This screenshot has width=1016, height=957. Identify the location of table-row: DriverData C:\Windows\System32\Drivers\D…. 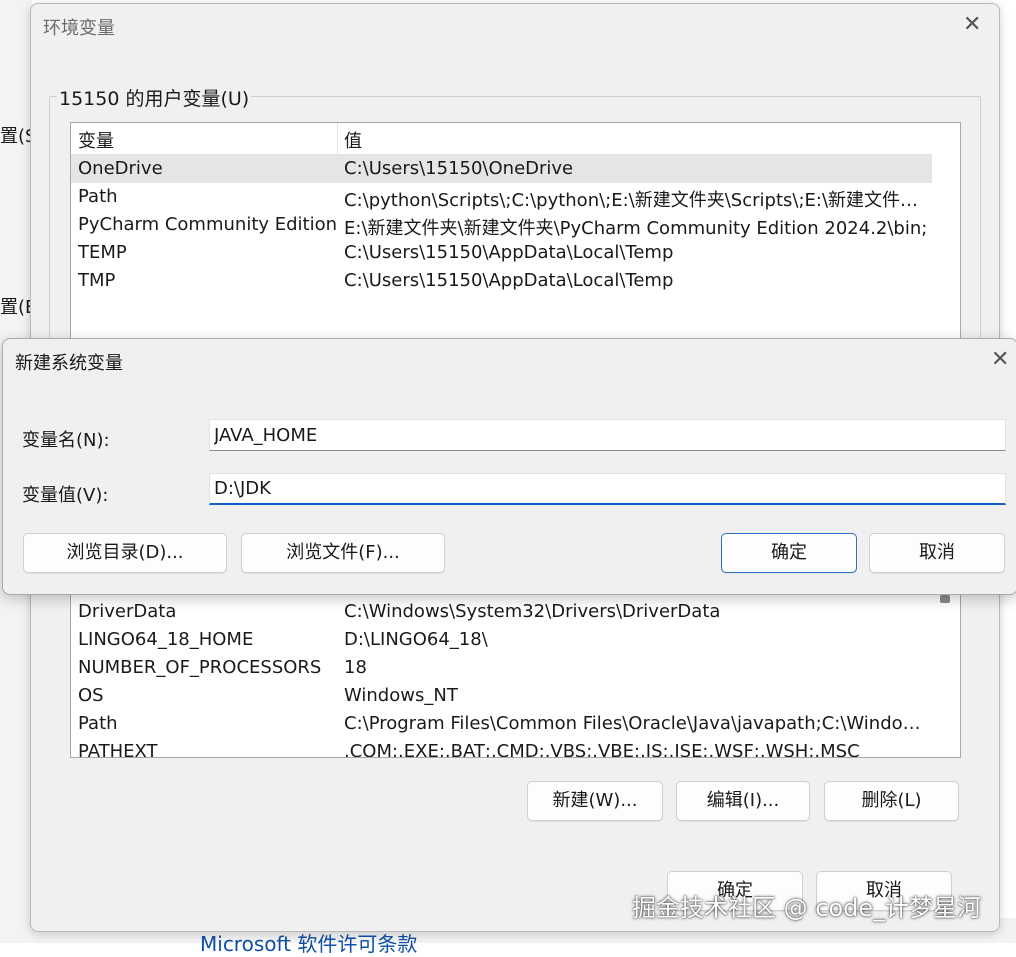
(501, 612).